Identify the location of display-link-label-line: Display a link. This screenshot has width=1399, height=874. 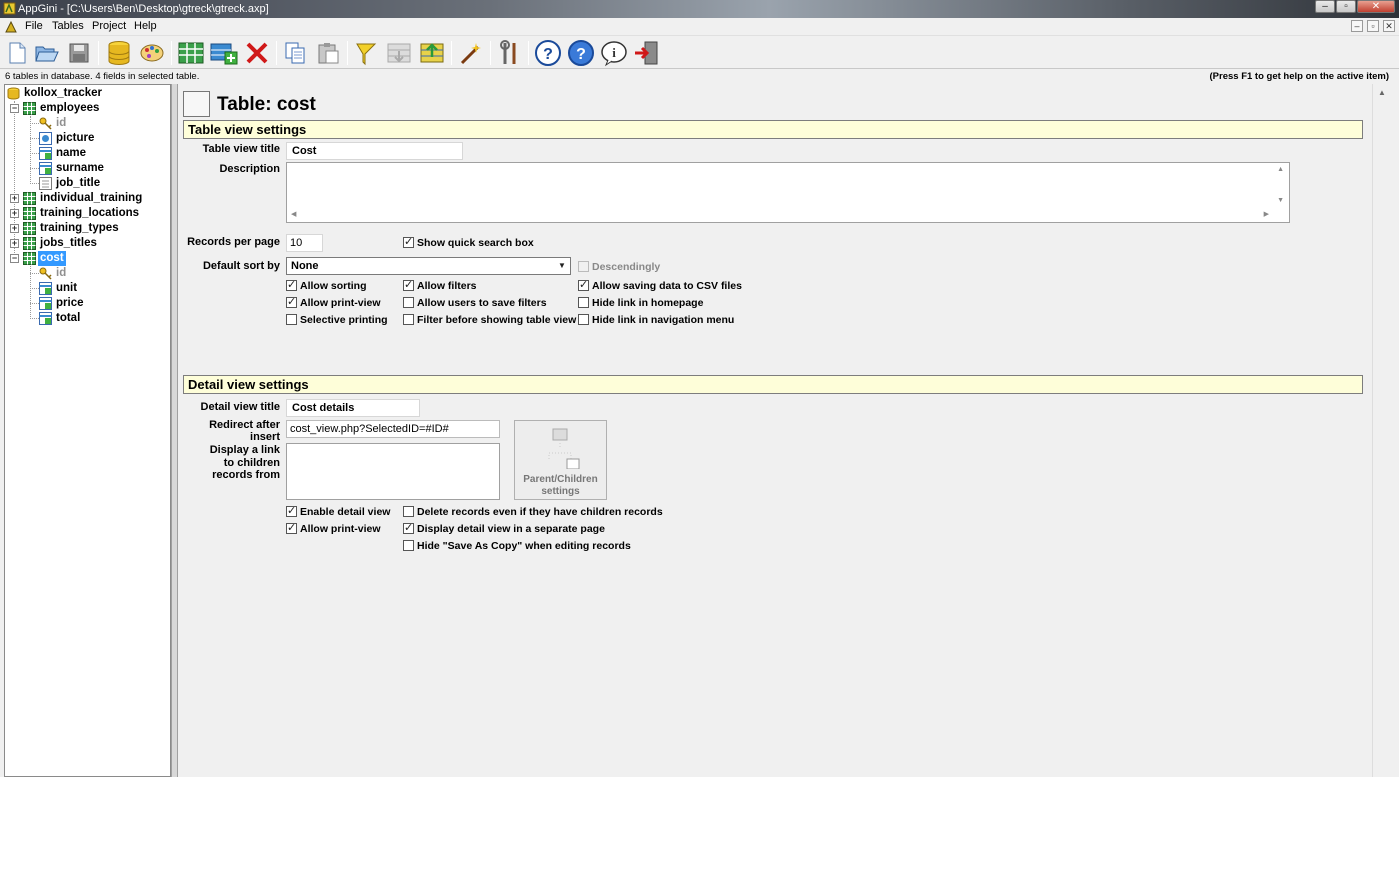
(244, 450).